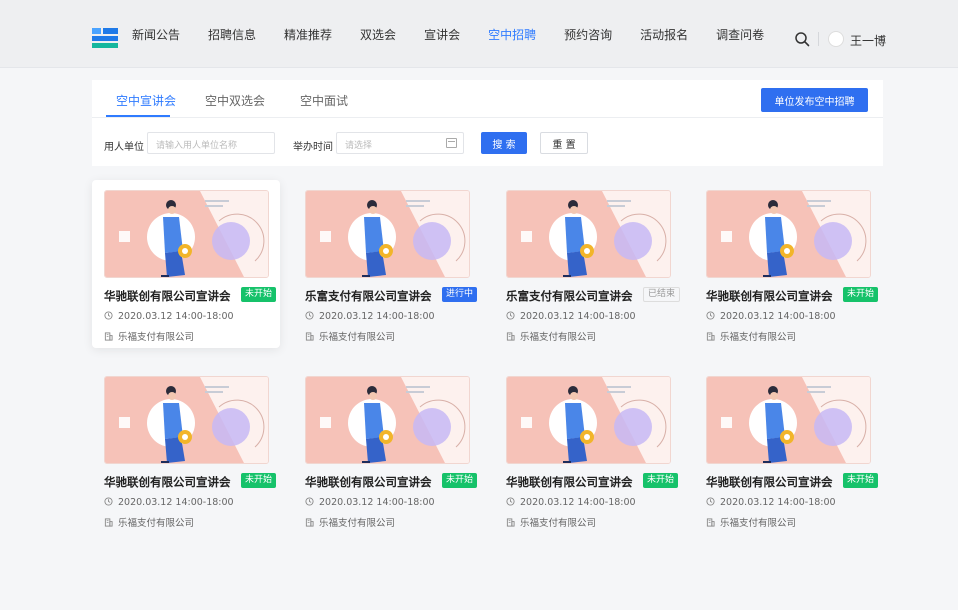 The width and height of the screenshot is (958, 610). Describe the element at coordinates (802, 39) in the screenshot. I see `search-icon` at that location.